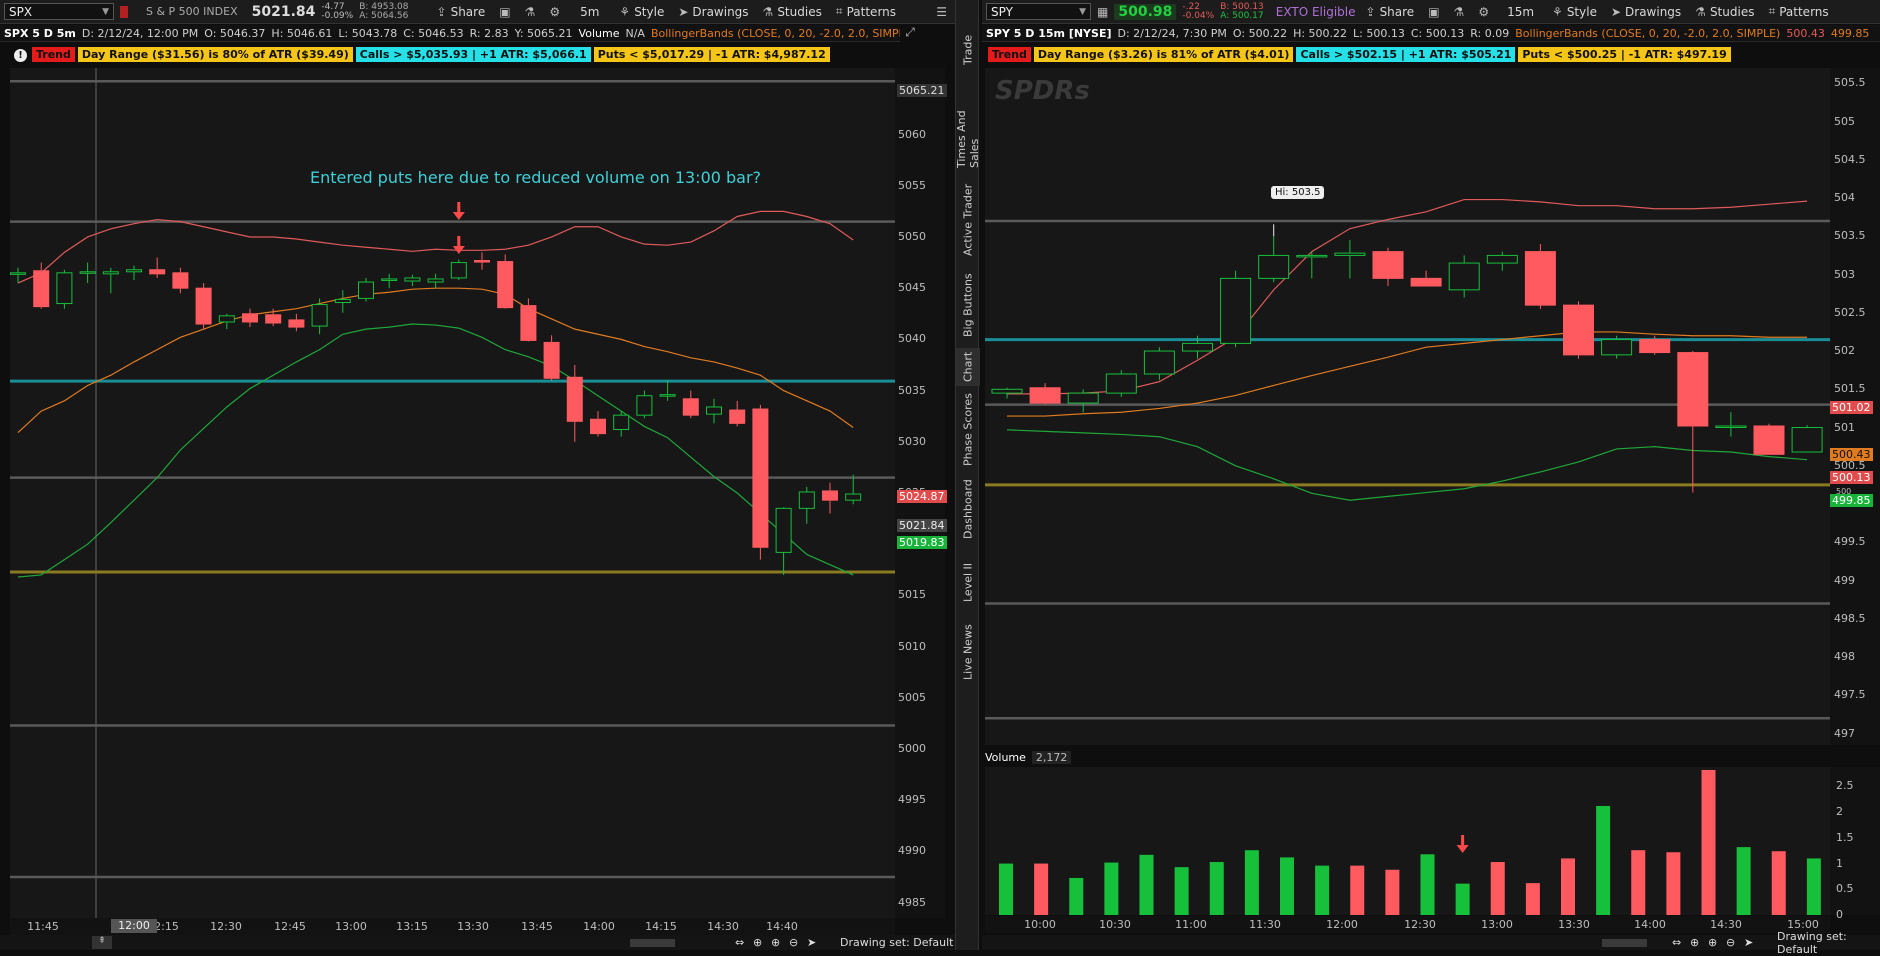  Describe the element at coordinates (739, 942) in the screenshot. I see `left-pan-icon: ⇔` at that location.